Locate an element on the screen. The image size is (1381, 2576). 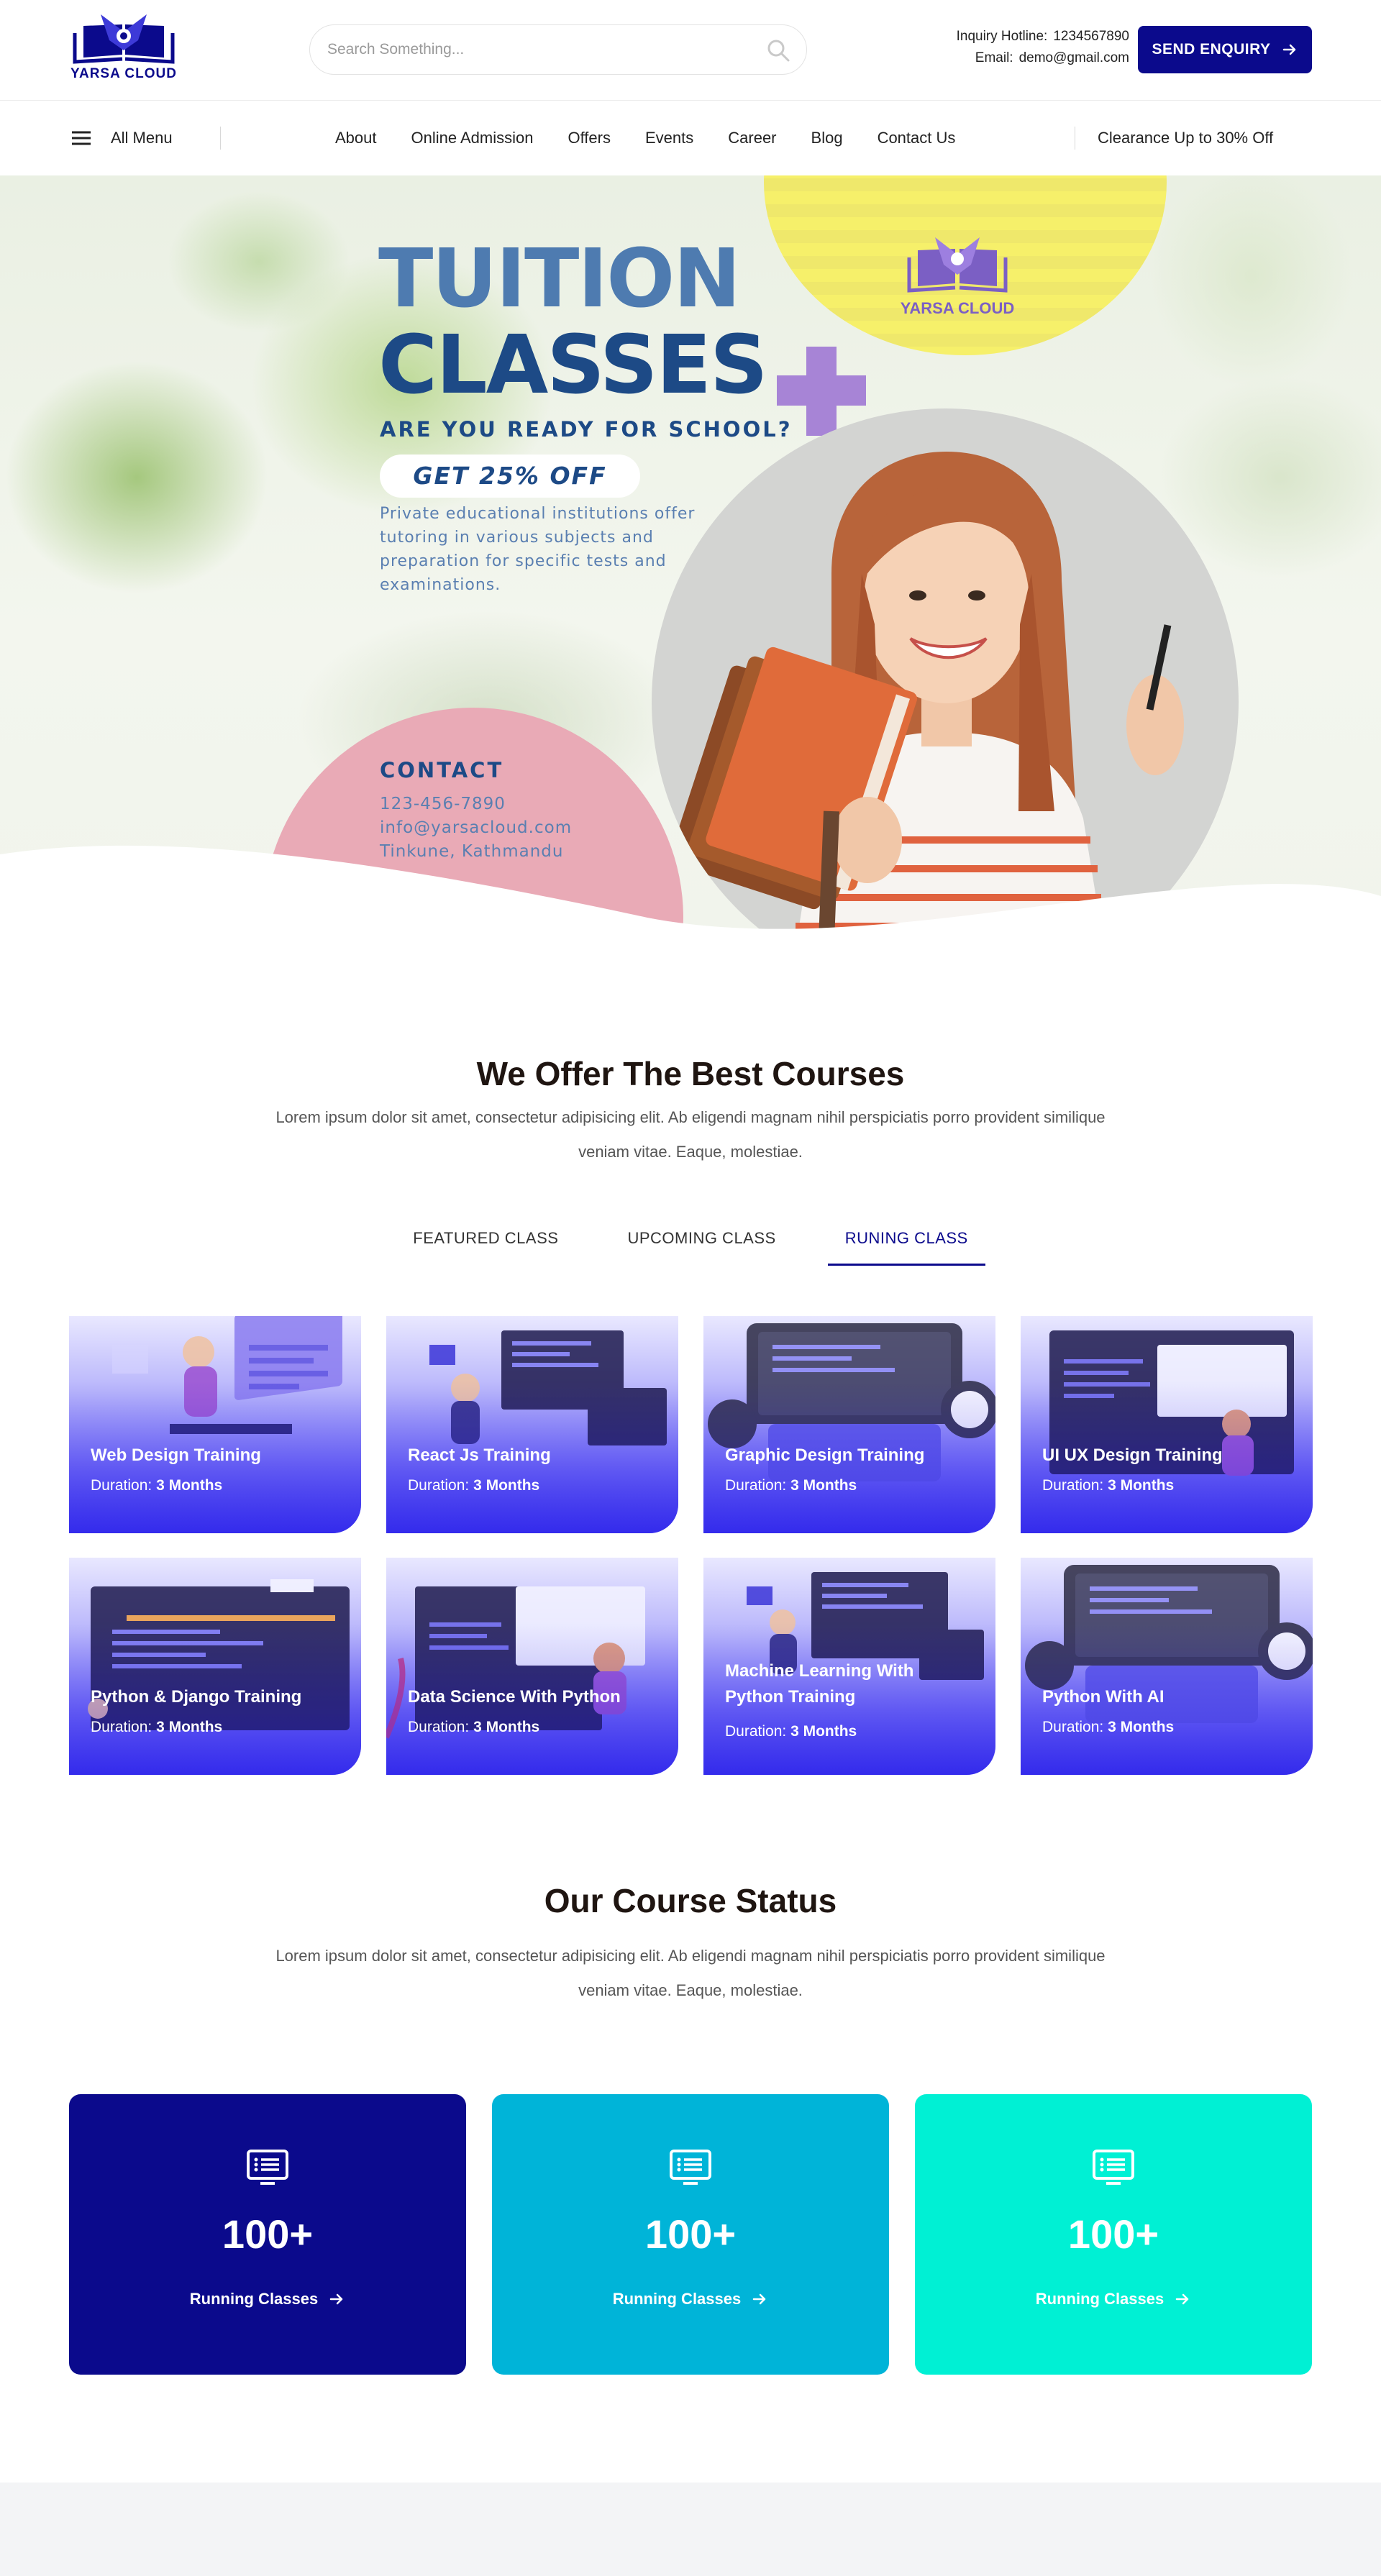
hotline-label: Inquiry Hotline: is located at coordinates (1002, 36).